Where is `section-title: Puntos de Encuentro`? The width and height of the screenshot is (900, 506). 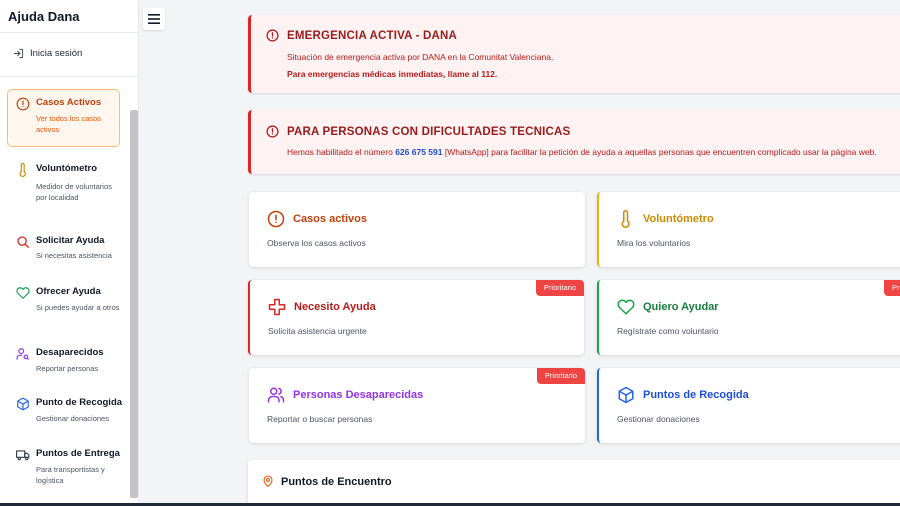 section-title: Puntos de Encuentro is located at coordinates (336, 482).